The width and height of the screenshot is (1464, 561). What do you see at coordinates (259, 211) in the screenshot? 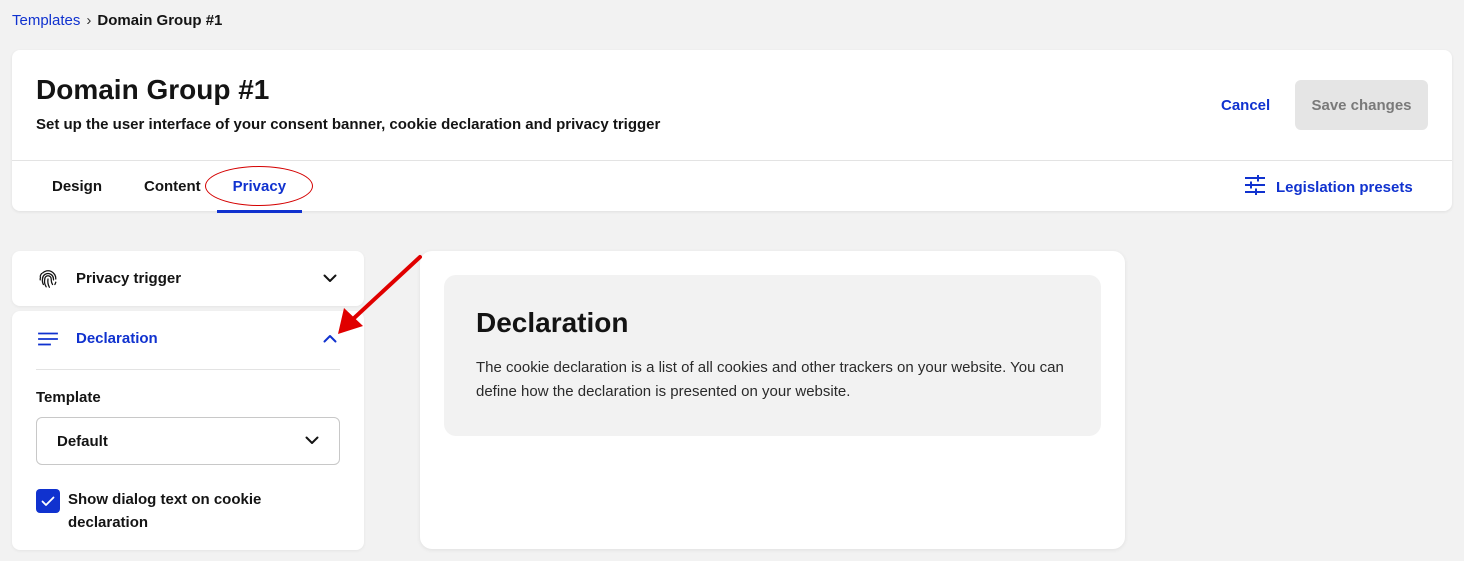
I see `active-tab-underline` at bounding box center [259, 211].